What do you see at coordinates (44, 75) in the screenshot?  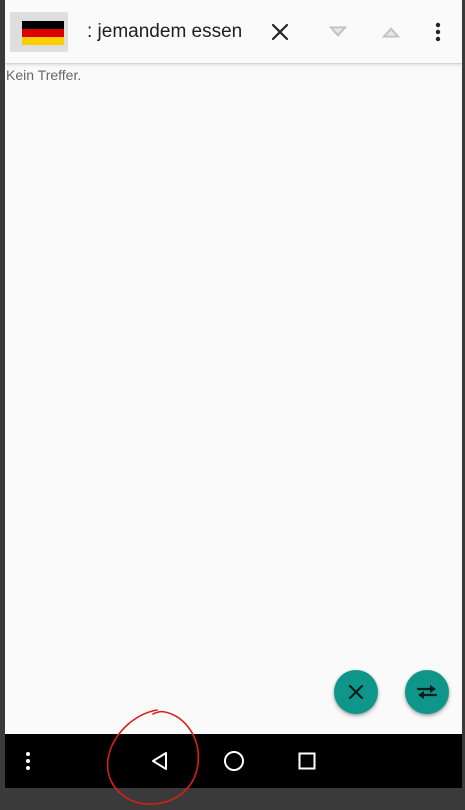 I see `no-results-message: Kein Treffer.` at bounding box center [44, 75].